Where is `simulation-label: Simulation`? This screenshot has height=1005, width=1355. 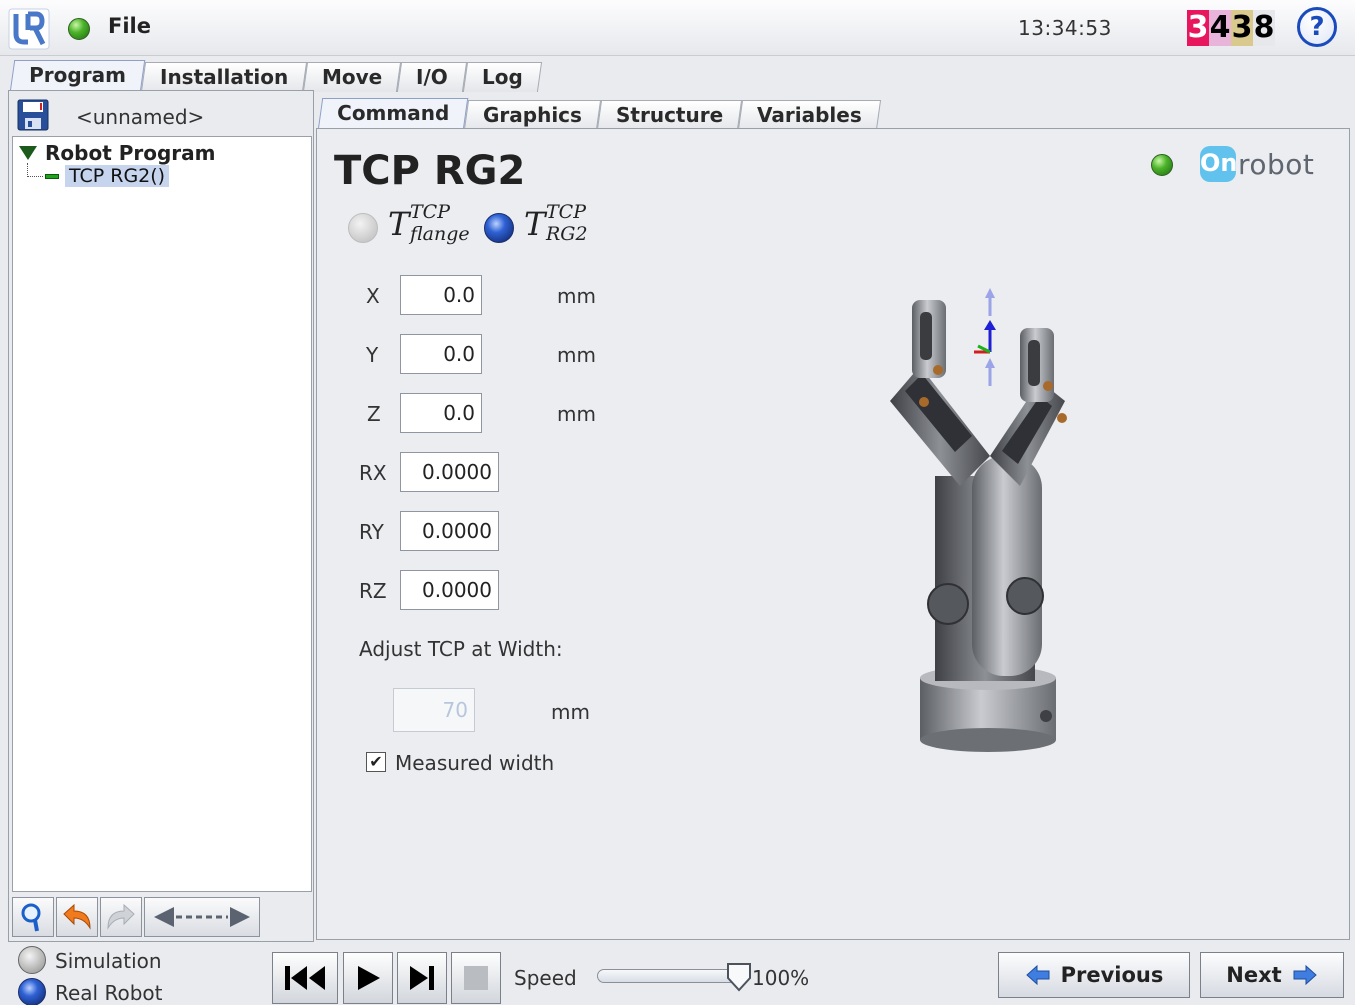 simulation-label: Simulation is located at coordinates (108, 961).